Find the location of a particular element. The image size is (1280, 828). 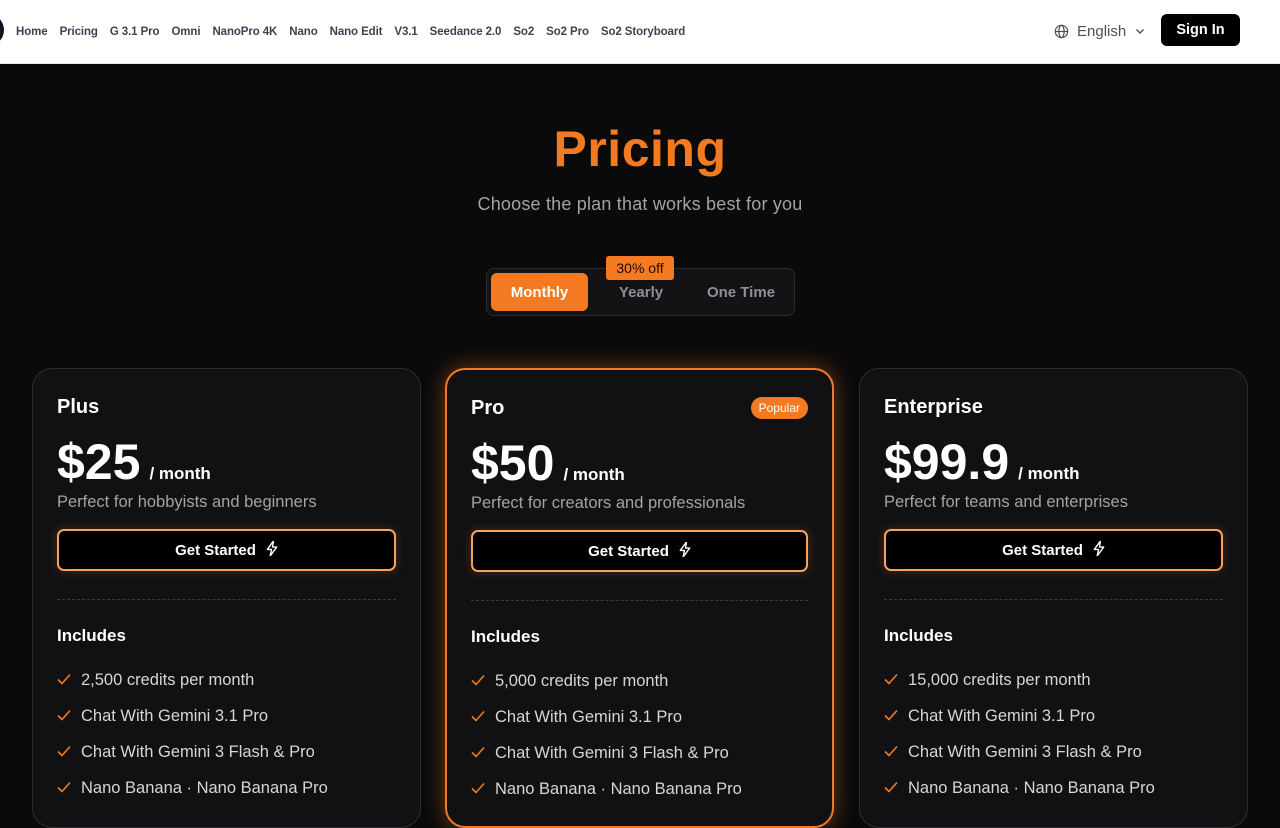

list-item: 2,500 credits per month is located at coordinates (226, 680).